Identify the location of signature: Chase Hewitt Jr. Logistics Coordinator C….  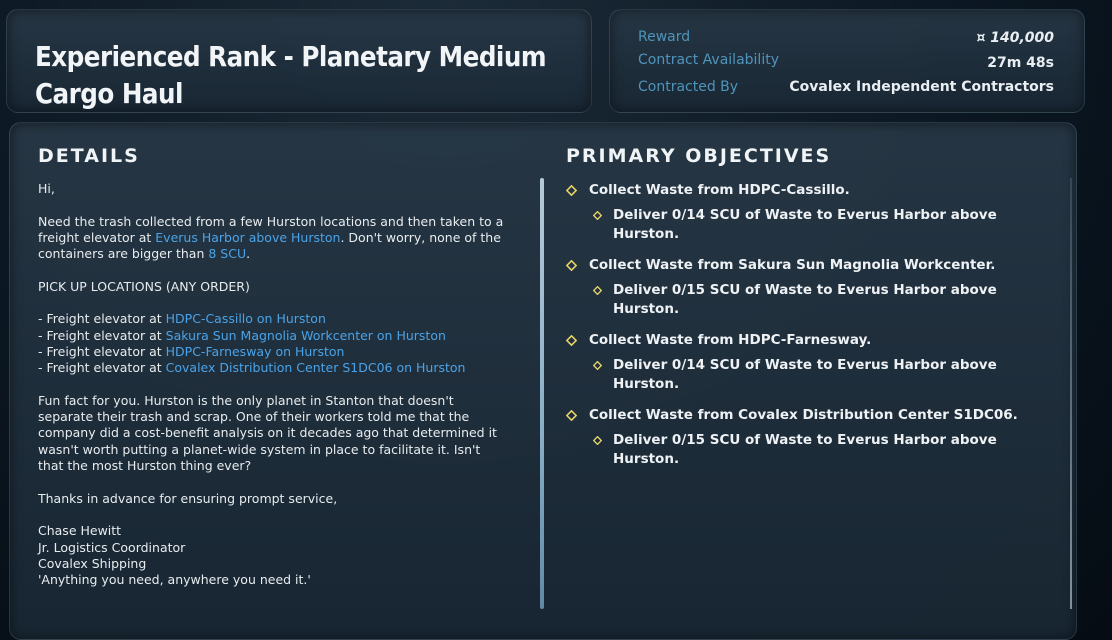
(273, 555).